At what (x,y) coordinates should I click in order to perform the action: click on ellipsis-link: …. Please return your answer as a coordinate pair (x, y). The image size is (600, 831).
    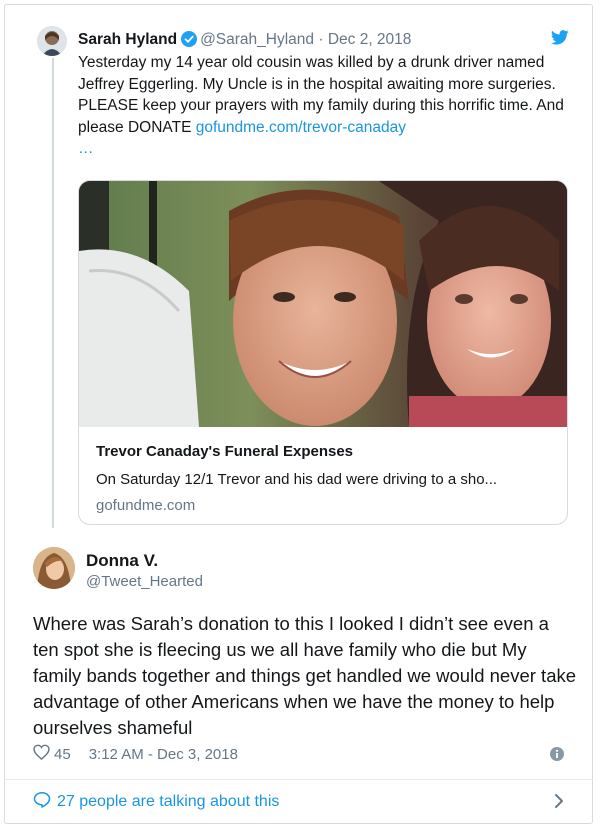
    Looking at the image, I should click on (86, 148).